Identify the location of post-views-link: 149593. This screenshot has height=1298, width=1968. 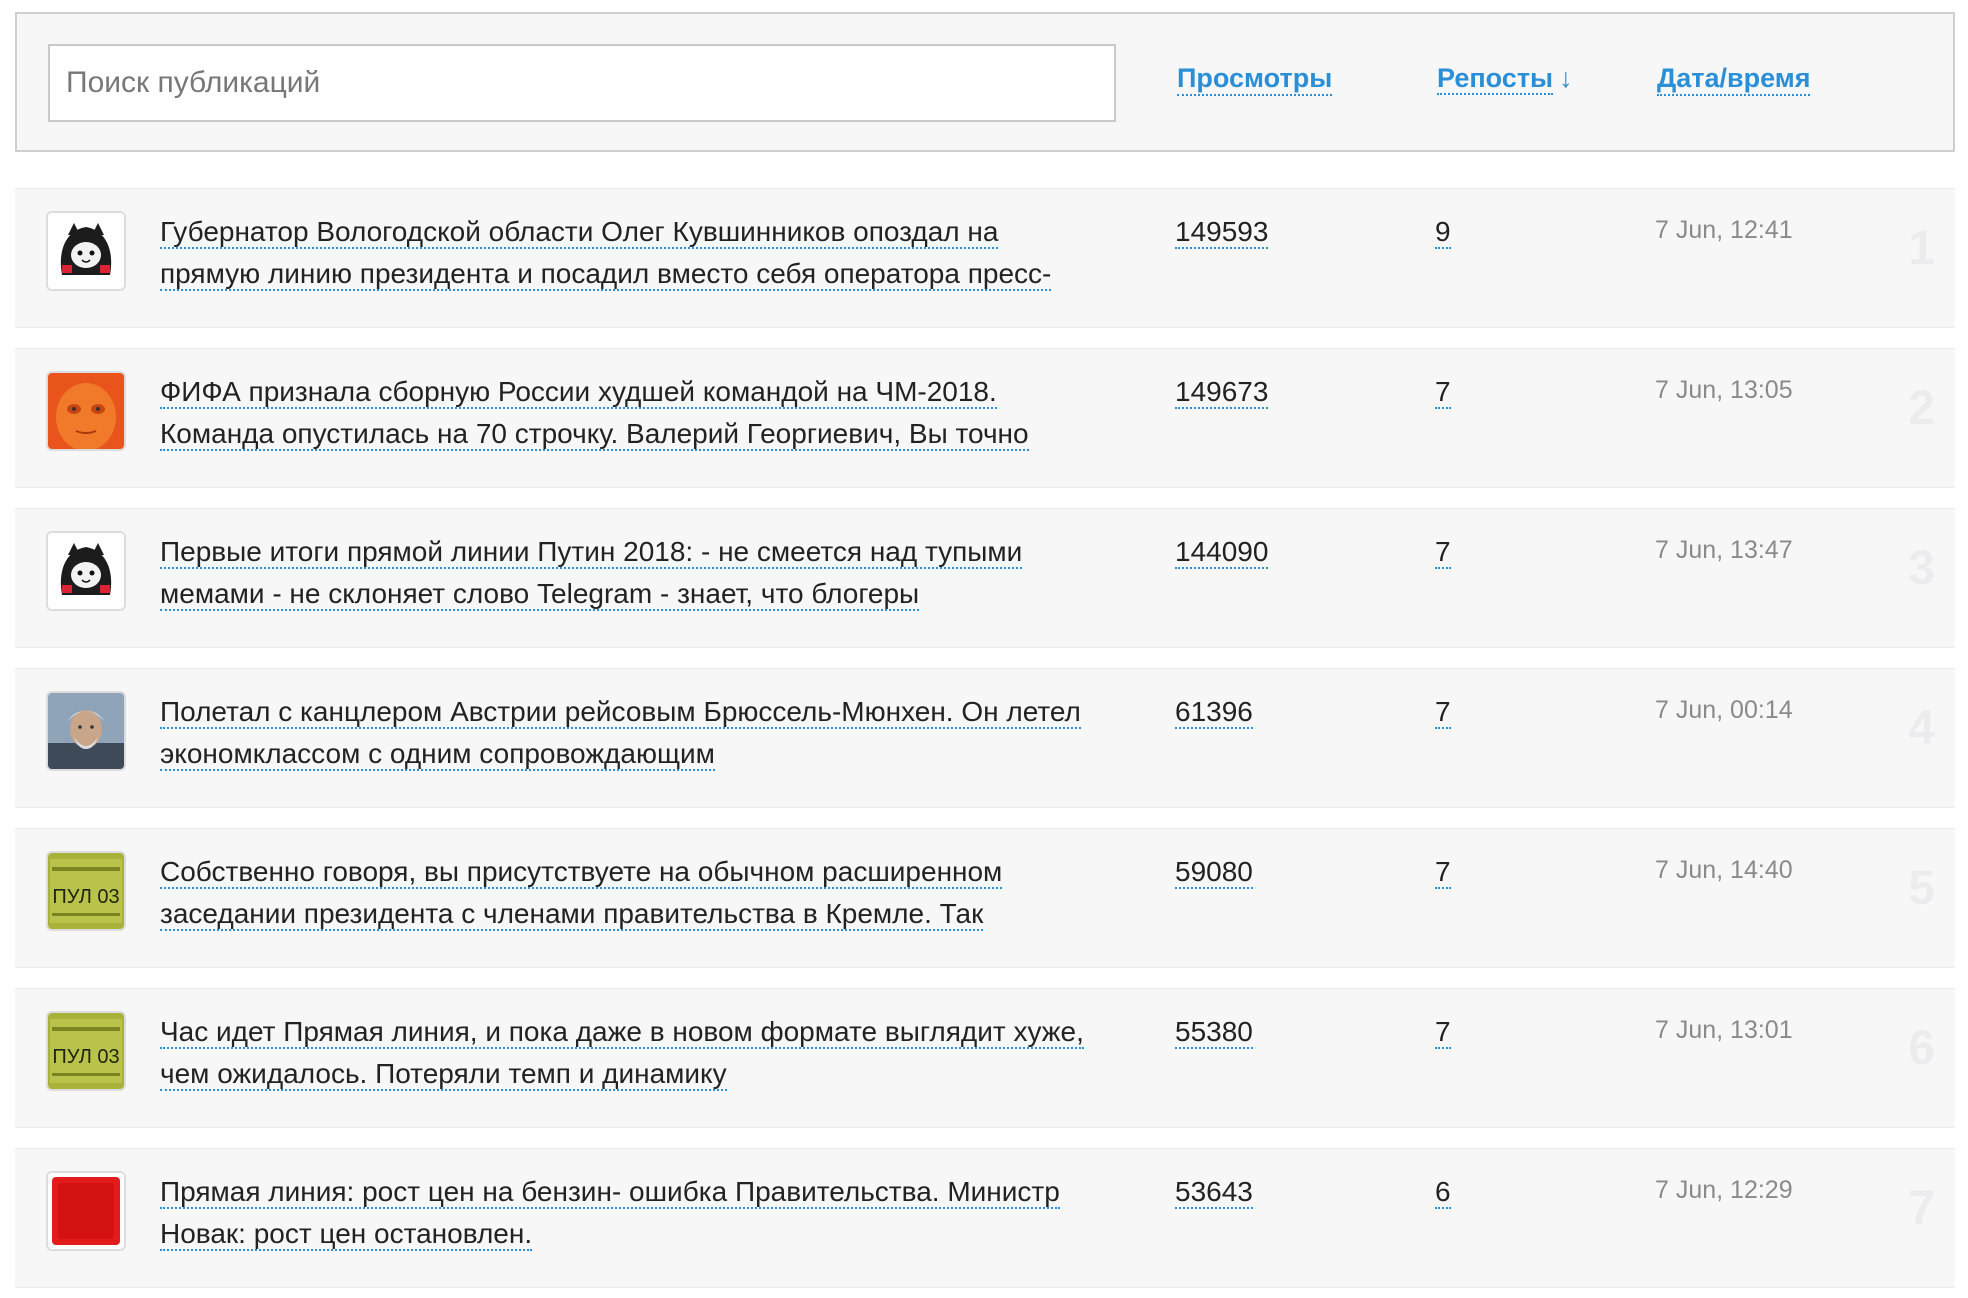
(1222, 232).